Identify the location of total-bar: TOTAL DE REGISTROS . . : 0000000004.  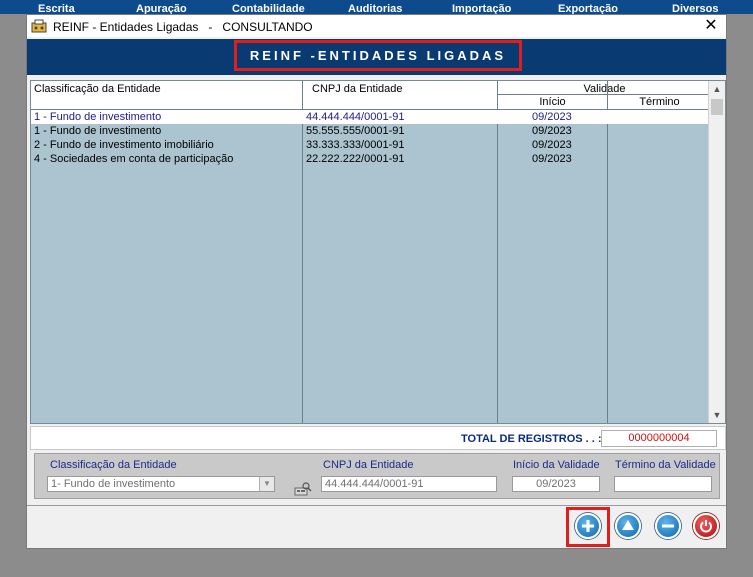
(378, 438).